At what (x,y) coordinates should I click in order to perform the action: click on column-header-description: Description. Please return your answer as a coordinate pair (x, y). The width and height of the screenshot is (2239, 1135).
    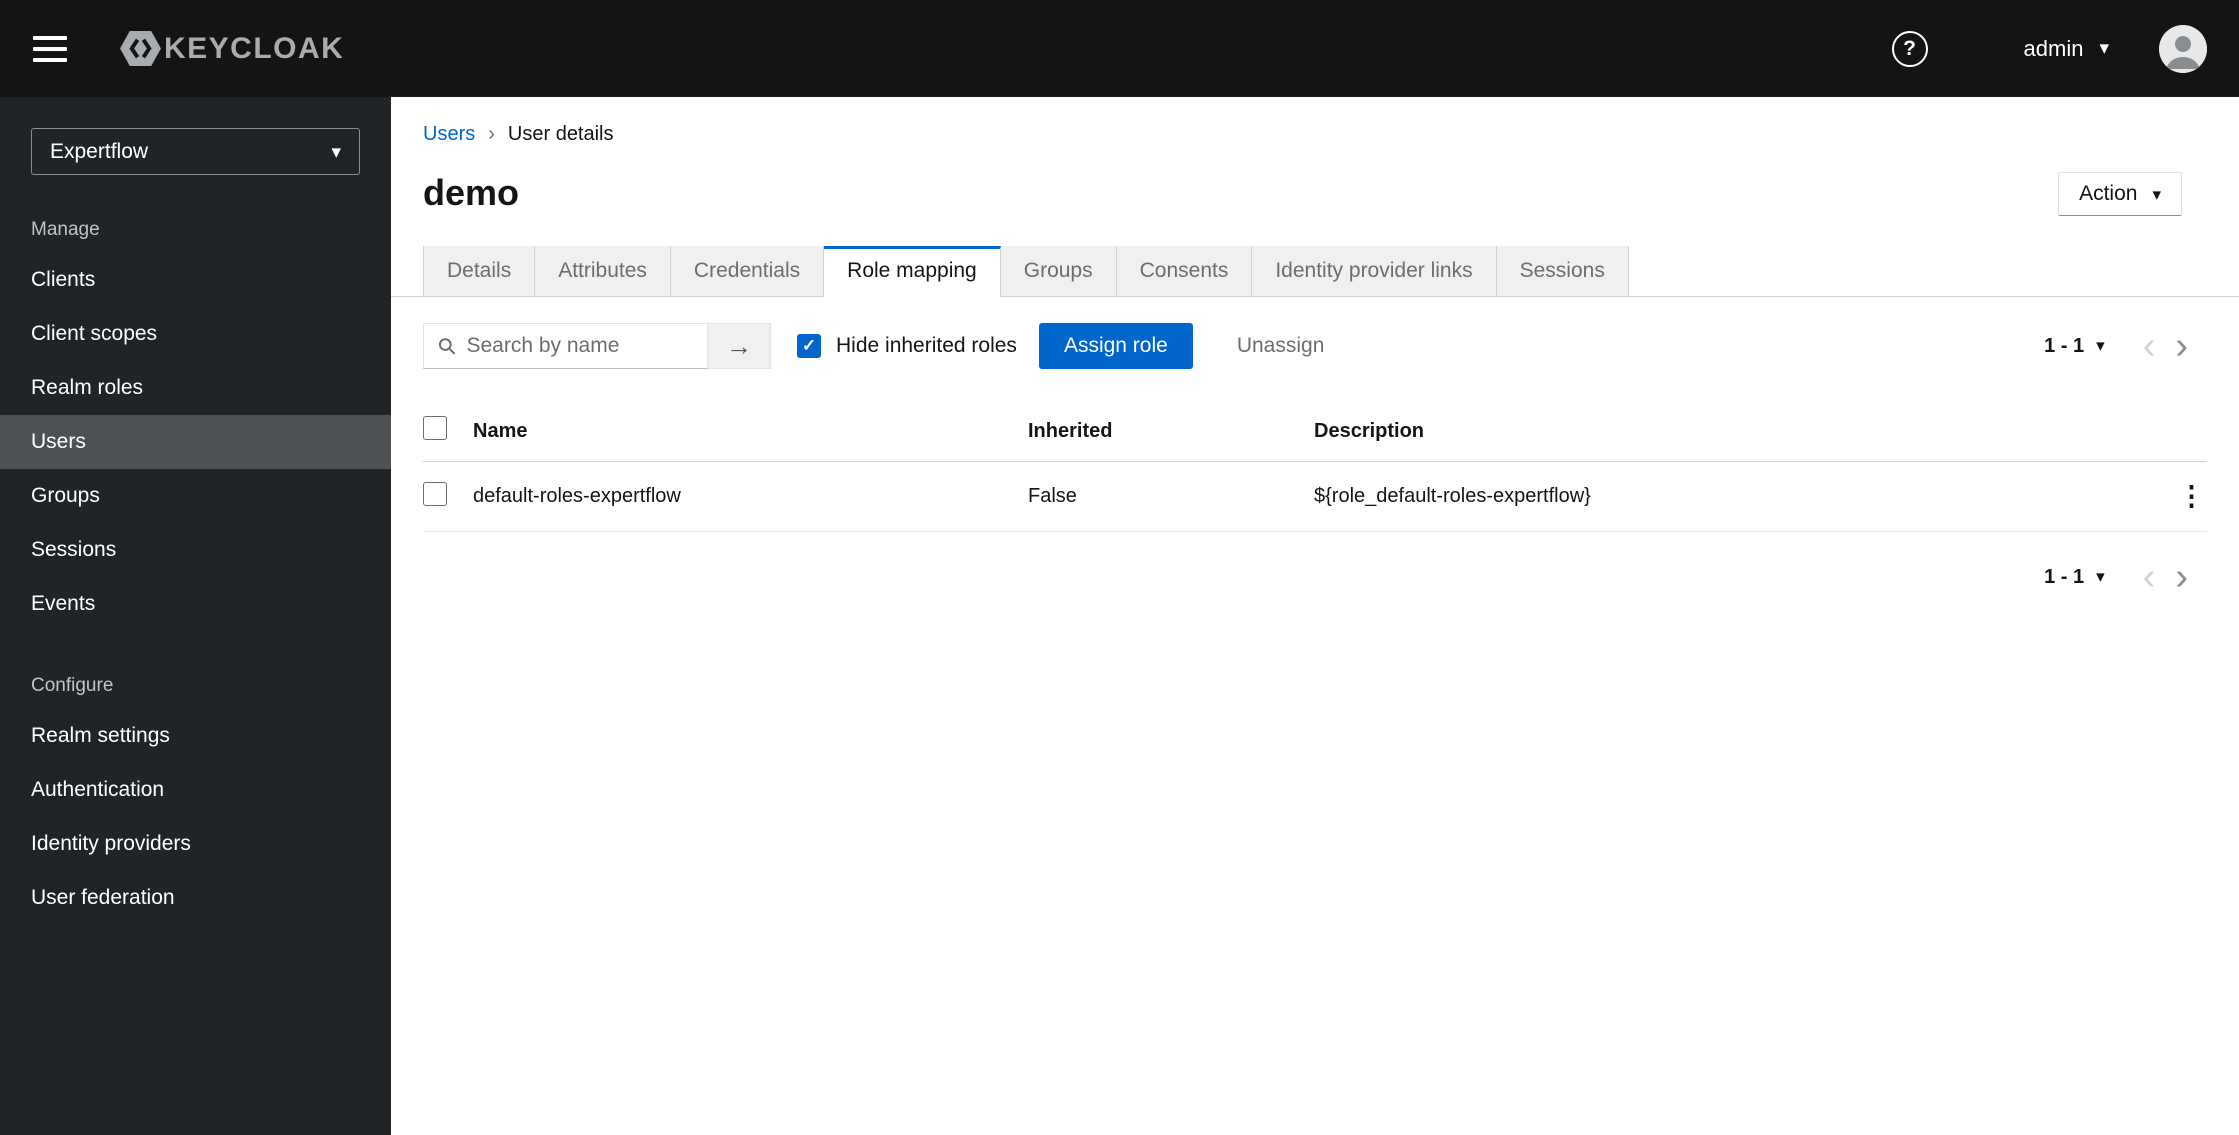
    Looking at the image, I should click on (1735, 431).